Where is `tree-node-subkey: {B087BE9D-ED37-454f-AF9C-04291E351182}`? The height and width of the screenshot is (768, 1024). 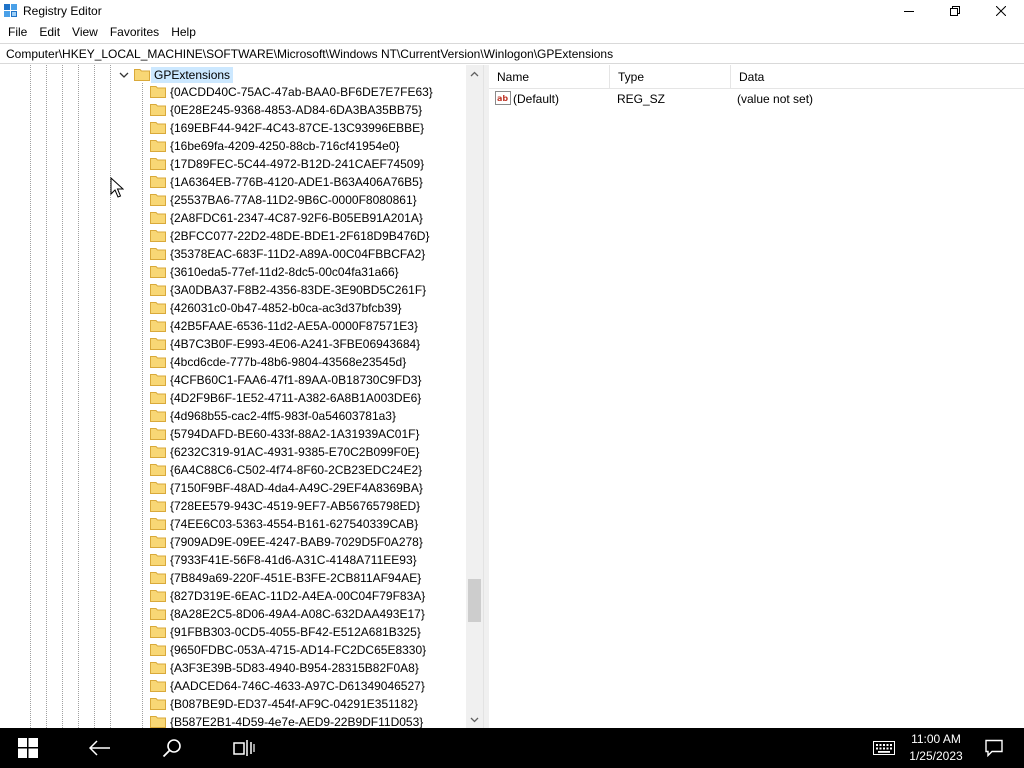 tree-node-subkey: {B087BE9D-ED37-454f-AF9C-04291E351182} is located at coordinates (234, 704).